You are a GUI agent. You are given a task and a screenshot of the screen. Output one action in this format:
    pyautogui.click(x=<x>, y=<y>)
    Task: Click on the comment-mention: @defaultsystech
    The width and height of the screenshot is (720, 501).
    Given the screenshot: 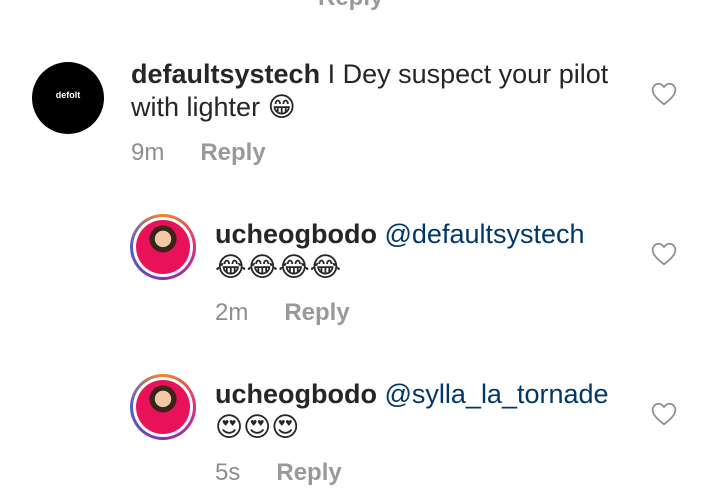 What is the action you would take?
    pyautogui.click(x=485, y=234)
    